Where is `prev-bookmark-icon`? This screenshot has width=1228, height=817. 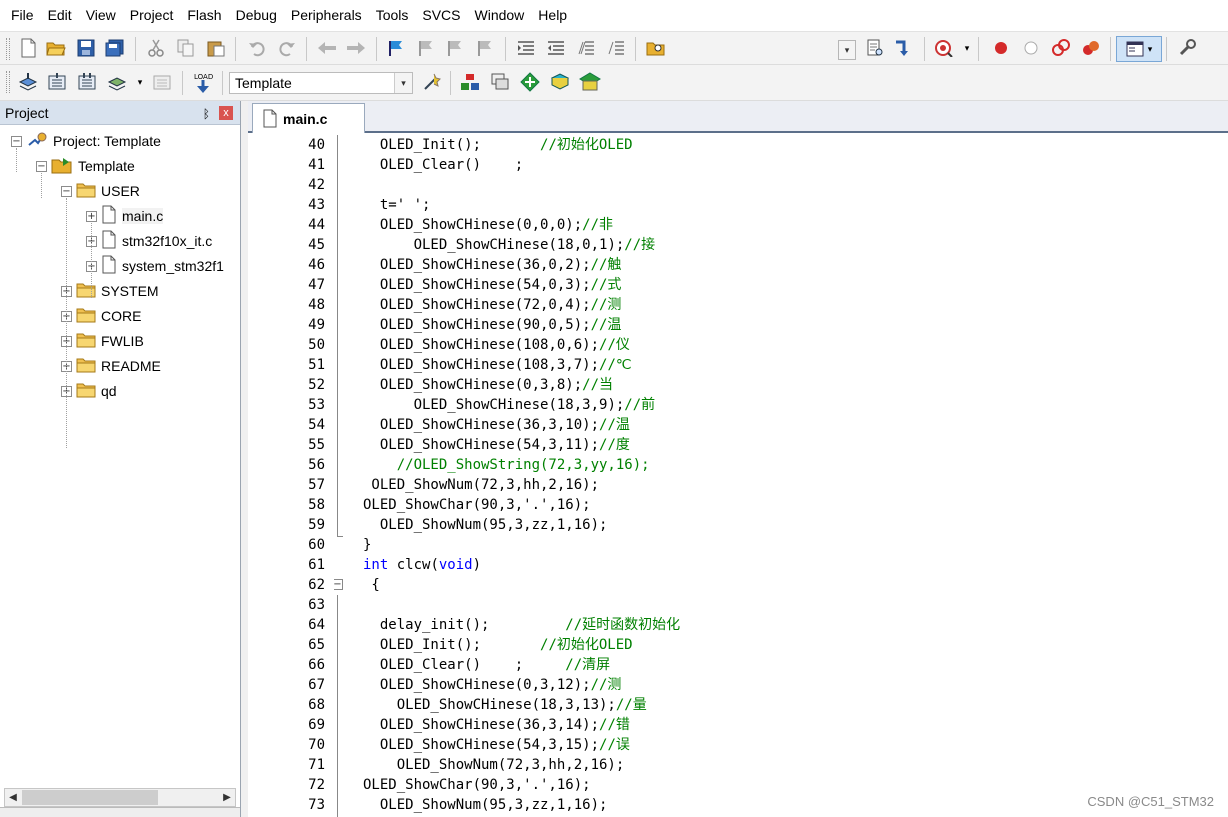 prev-bookmark-icon is located at coordinates (426, 48).